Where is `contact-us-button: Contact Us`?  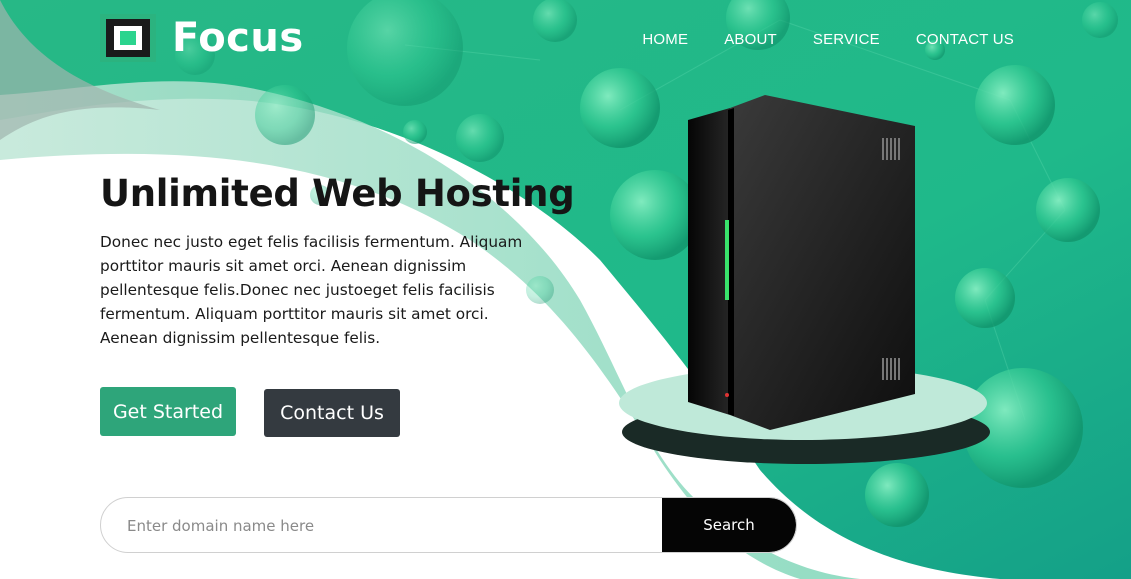
contact-us-button: Contact Us is located at coordinates (332, 413).